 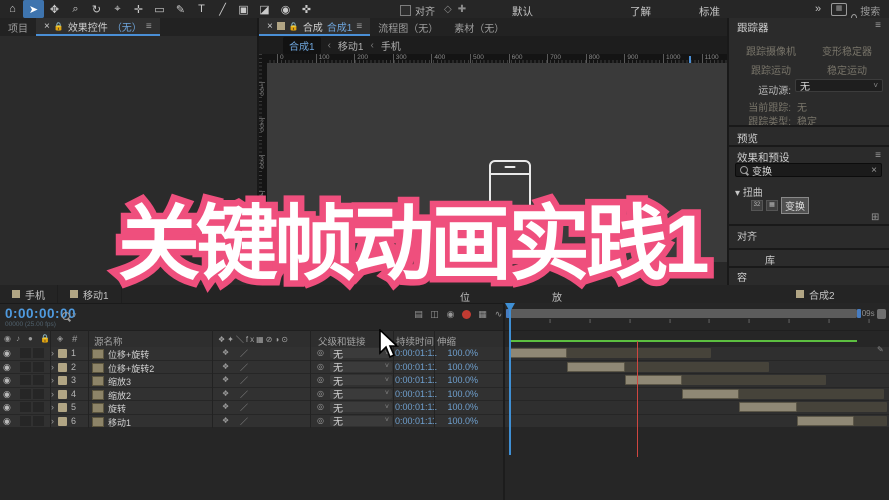 I want to click on align-checkbox, so click(x=405, y=10).